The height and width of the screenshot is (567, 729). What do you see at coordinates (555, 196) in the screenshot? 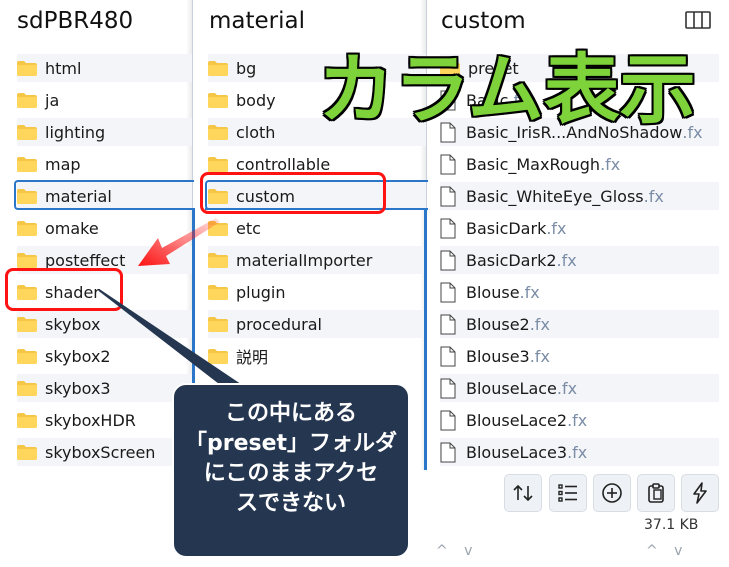
I see `file-name: Basic_WhiteEye_Gloss` at bounding box center [555, 196].